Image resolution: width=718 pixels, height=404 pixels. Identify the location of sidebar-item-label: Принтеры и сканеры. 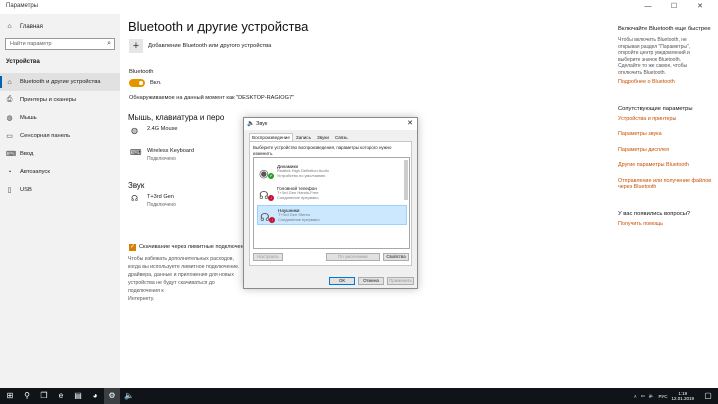
(48, 100).